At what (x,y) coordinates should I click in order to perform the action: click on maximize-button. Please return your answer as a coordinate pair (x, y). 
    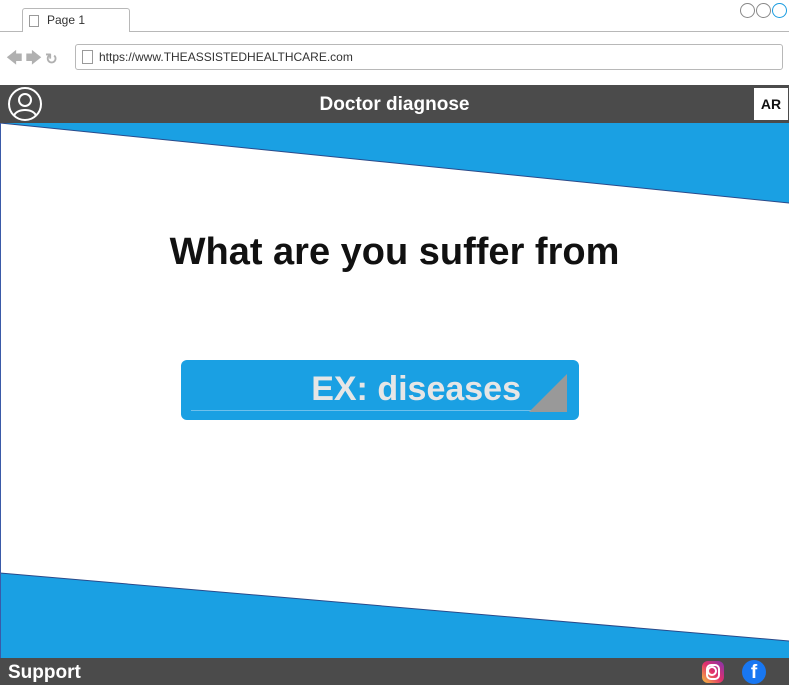
    Looking at the image, I should click on (763, 10).